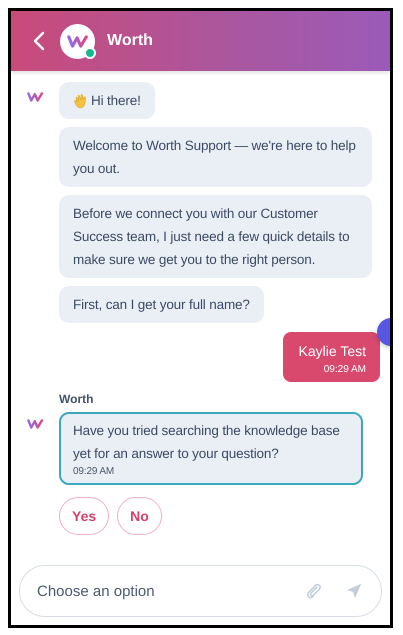 The height and width of the screenshot is (635, 403). I want to click on message-text: Before we connect you with our Customer Success team, I just need a few quick details to make sure we get you to the right person., so click(211, 237).